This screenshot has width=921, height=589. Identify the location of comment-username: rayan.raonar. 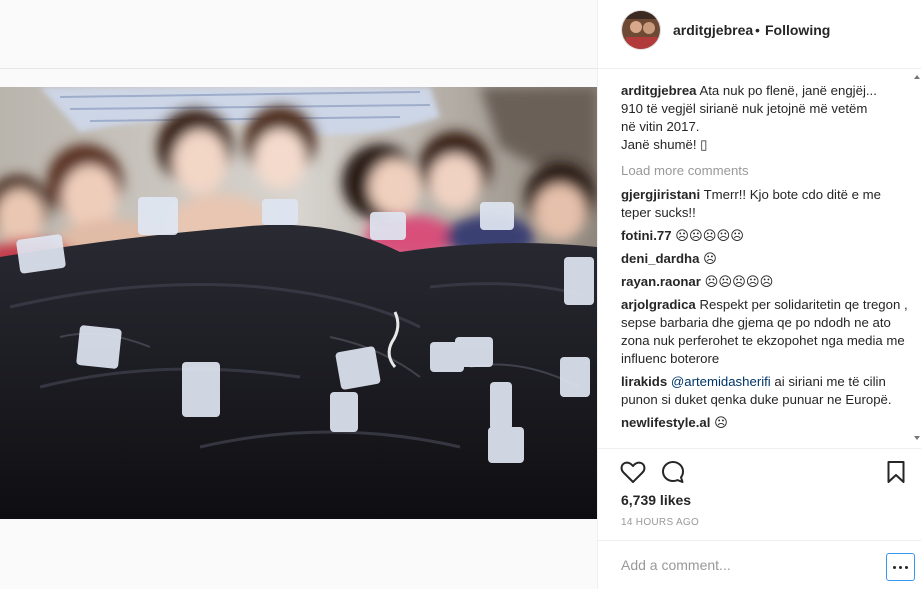
(661, 281).